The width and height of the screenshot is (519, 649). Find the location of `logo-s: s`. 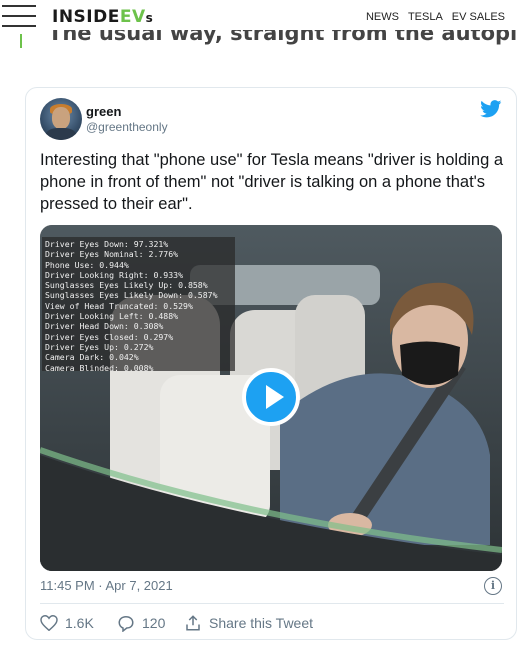

logo-s: s is located at coordinates (149, 18).